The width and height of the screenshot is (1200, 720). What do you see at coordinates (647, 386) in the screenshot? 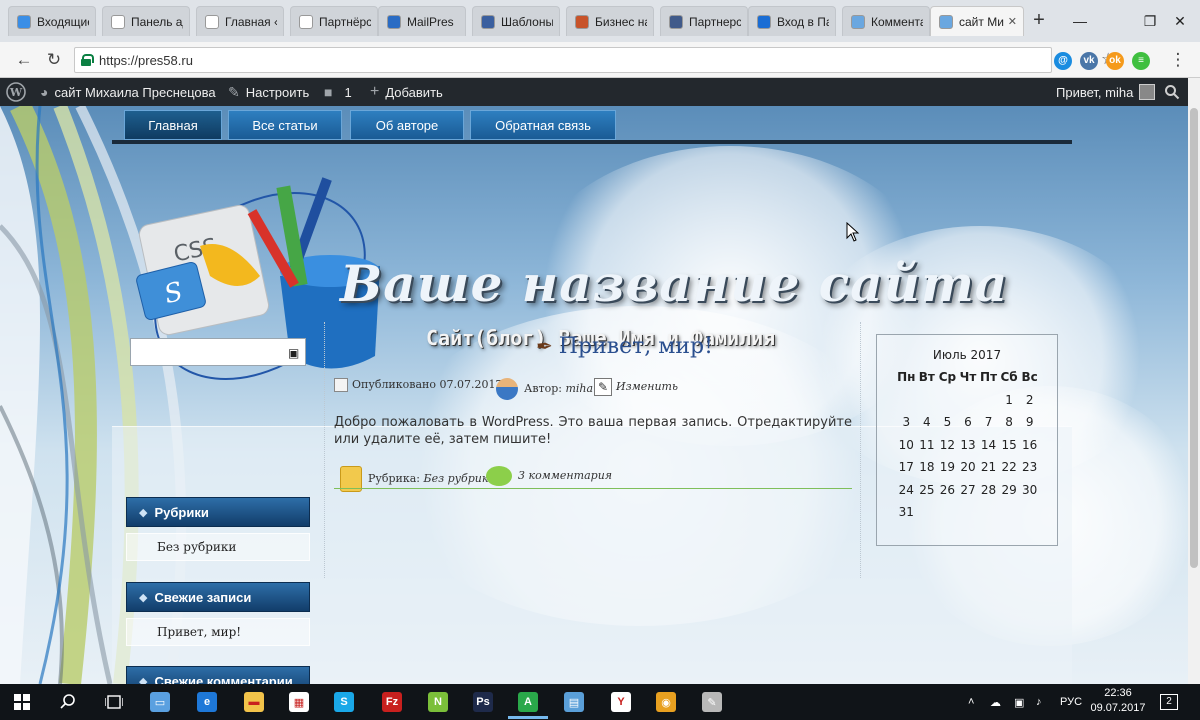
I see `post-edit-link: Изменить` at bounding box center [647, 386].